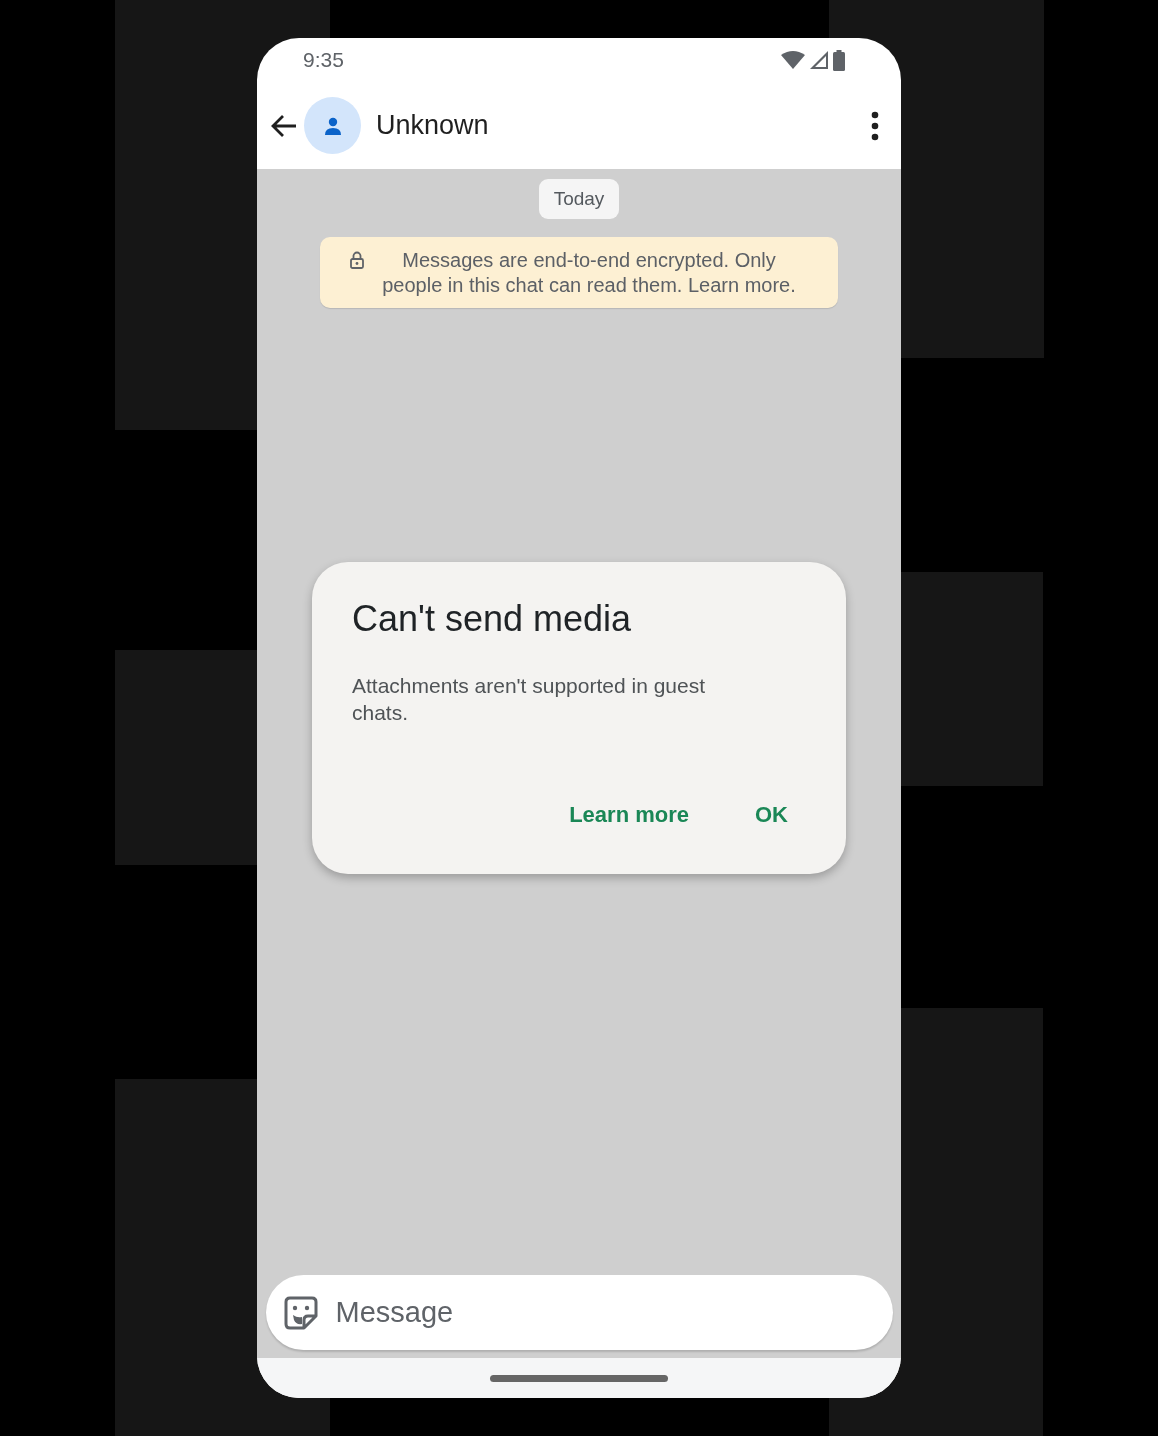 The height and width of the screenshot is (1436, 1158). Describe the element at coordinates (875, 125) in the screenshot. I see `more-options-icon` at that location.